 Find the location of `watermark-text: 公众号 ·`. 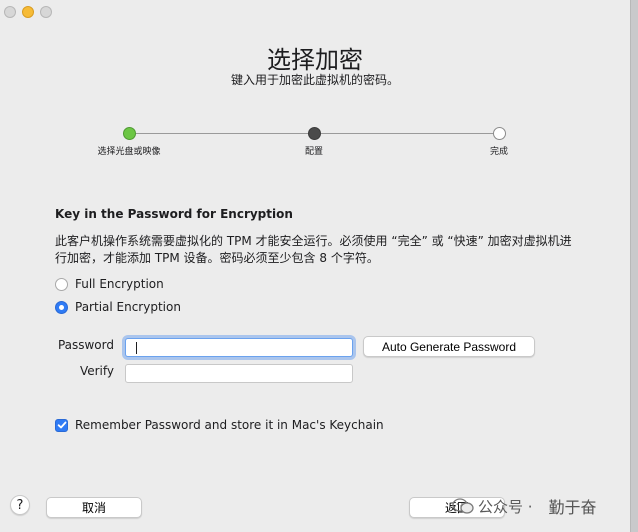

watermark-text: 公众号 · is located at coordinates (505, 506).